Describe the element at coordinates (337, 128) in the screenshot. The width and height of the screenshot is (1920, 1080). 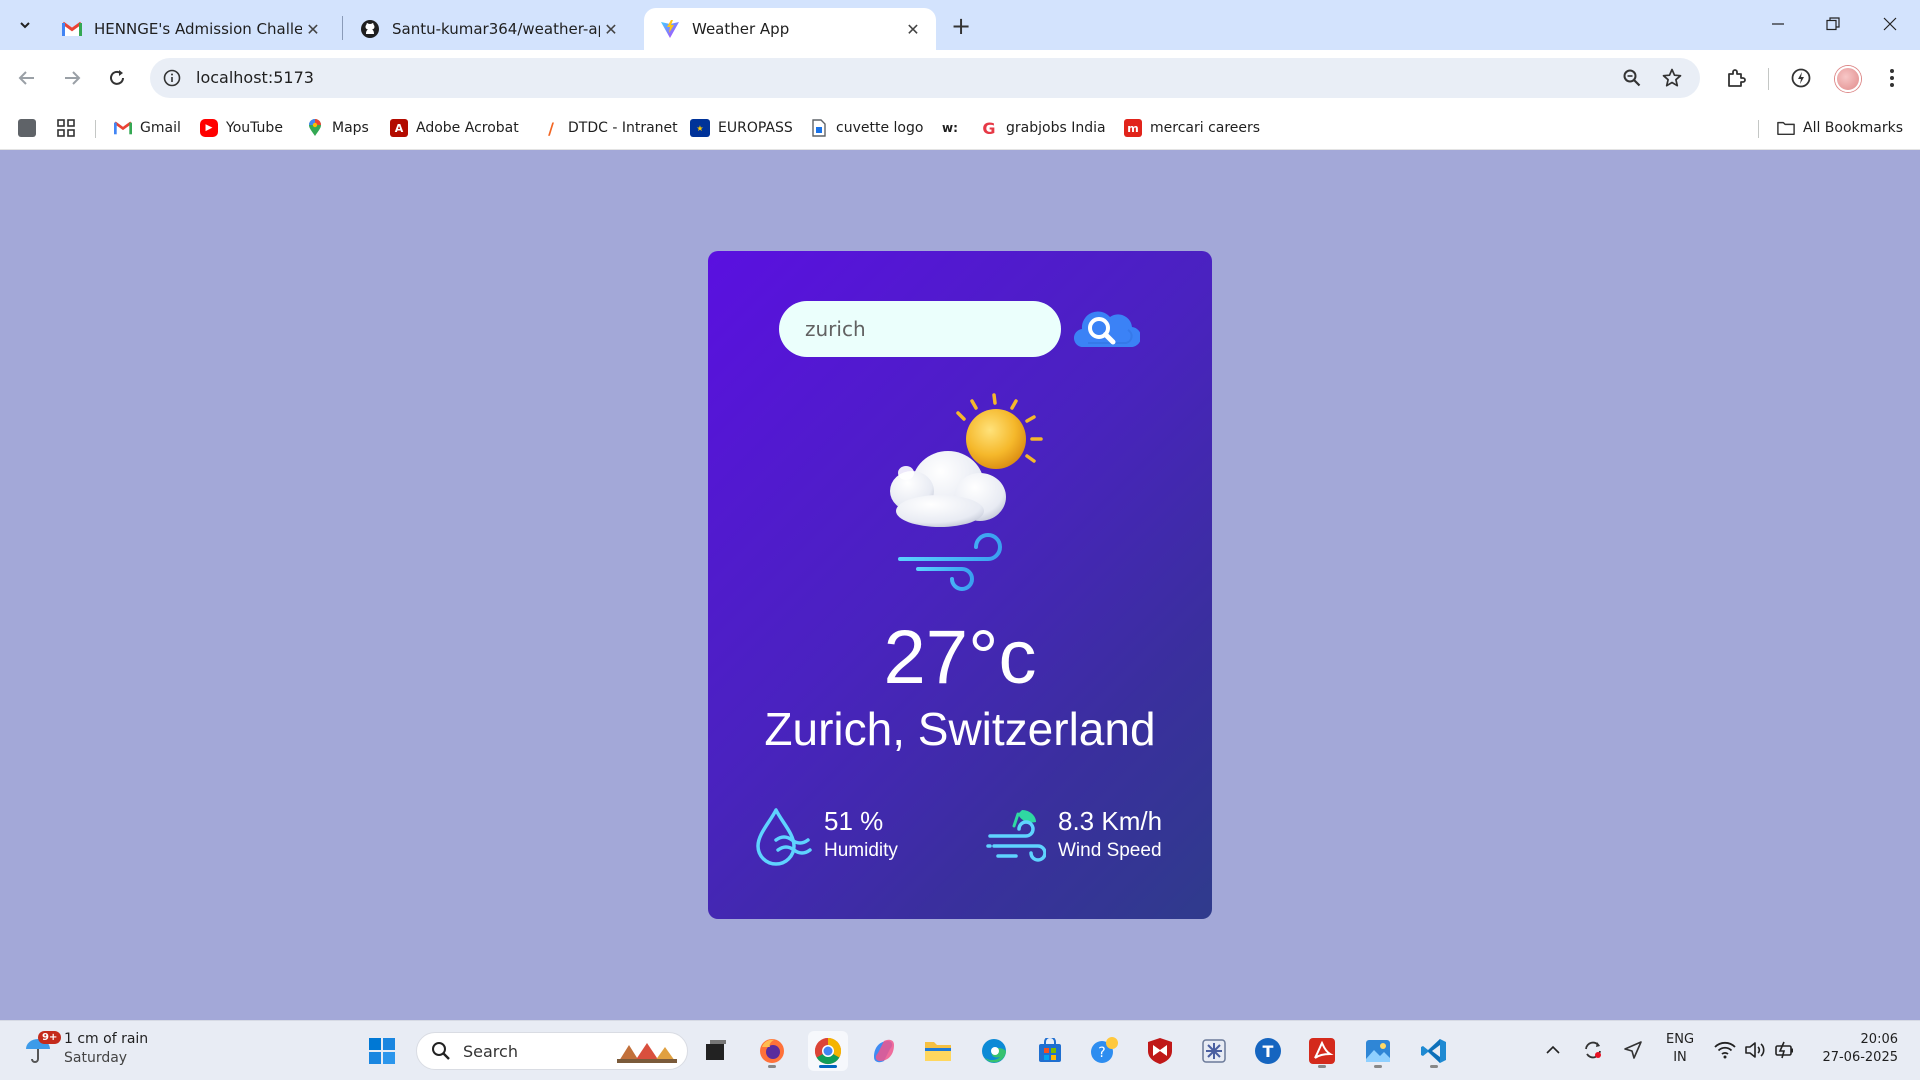
I see `bookmark-maps: Maps` at that location.